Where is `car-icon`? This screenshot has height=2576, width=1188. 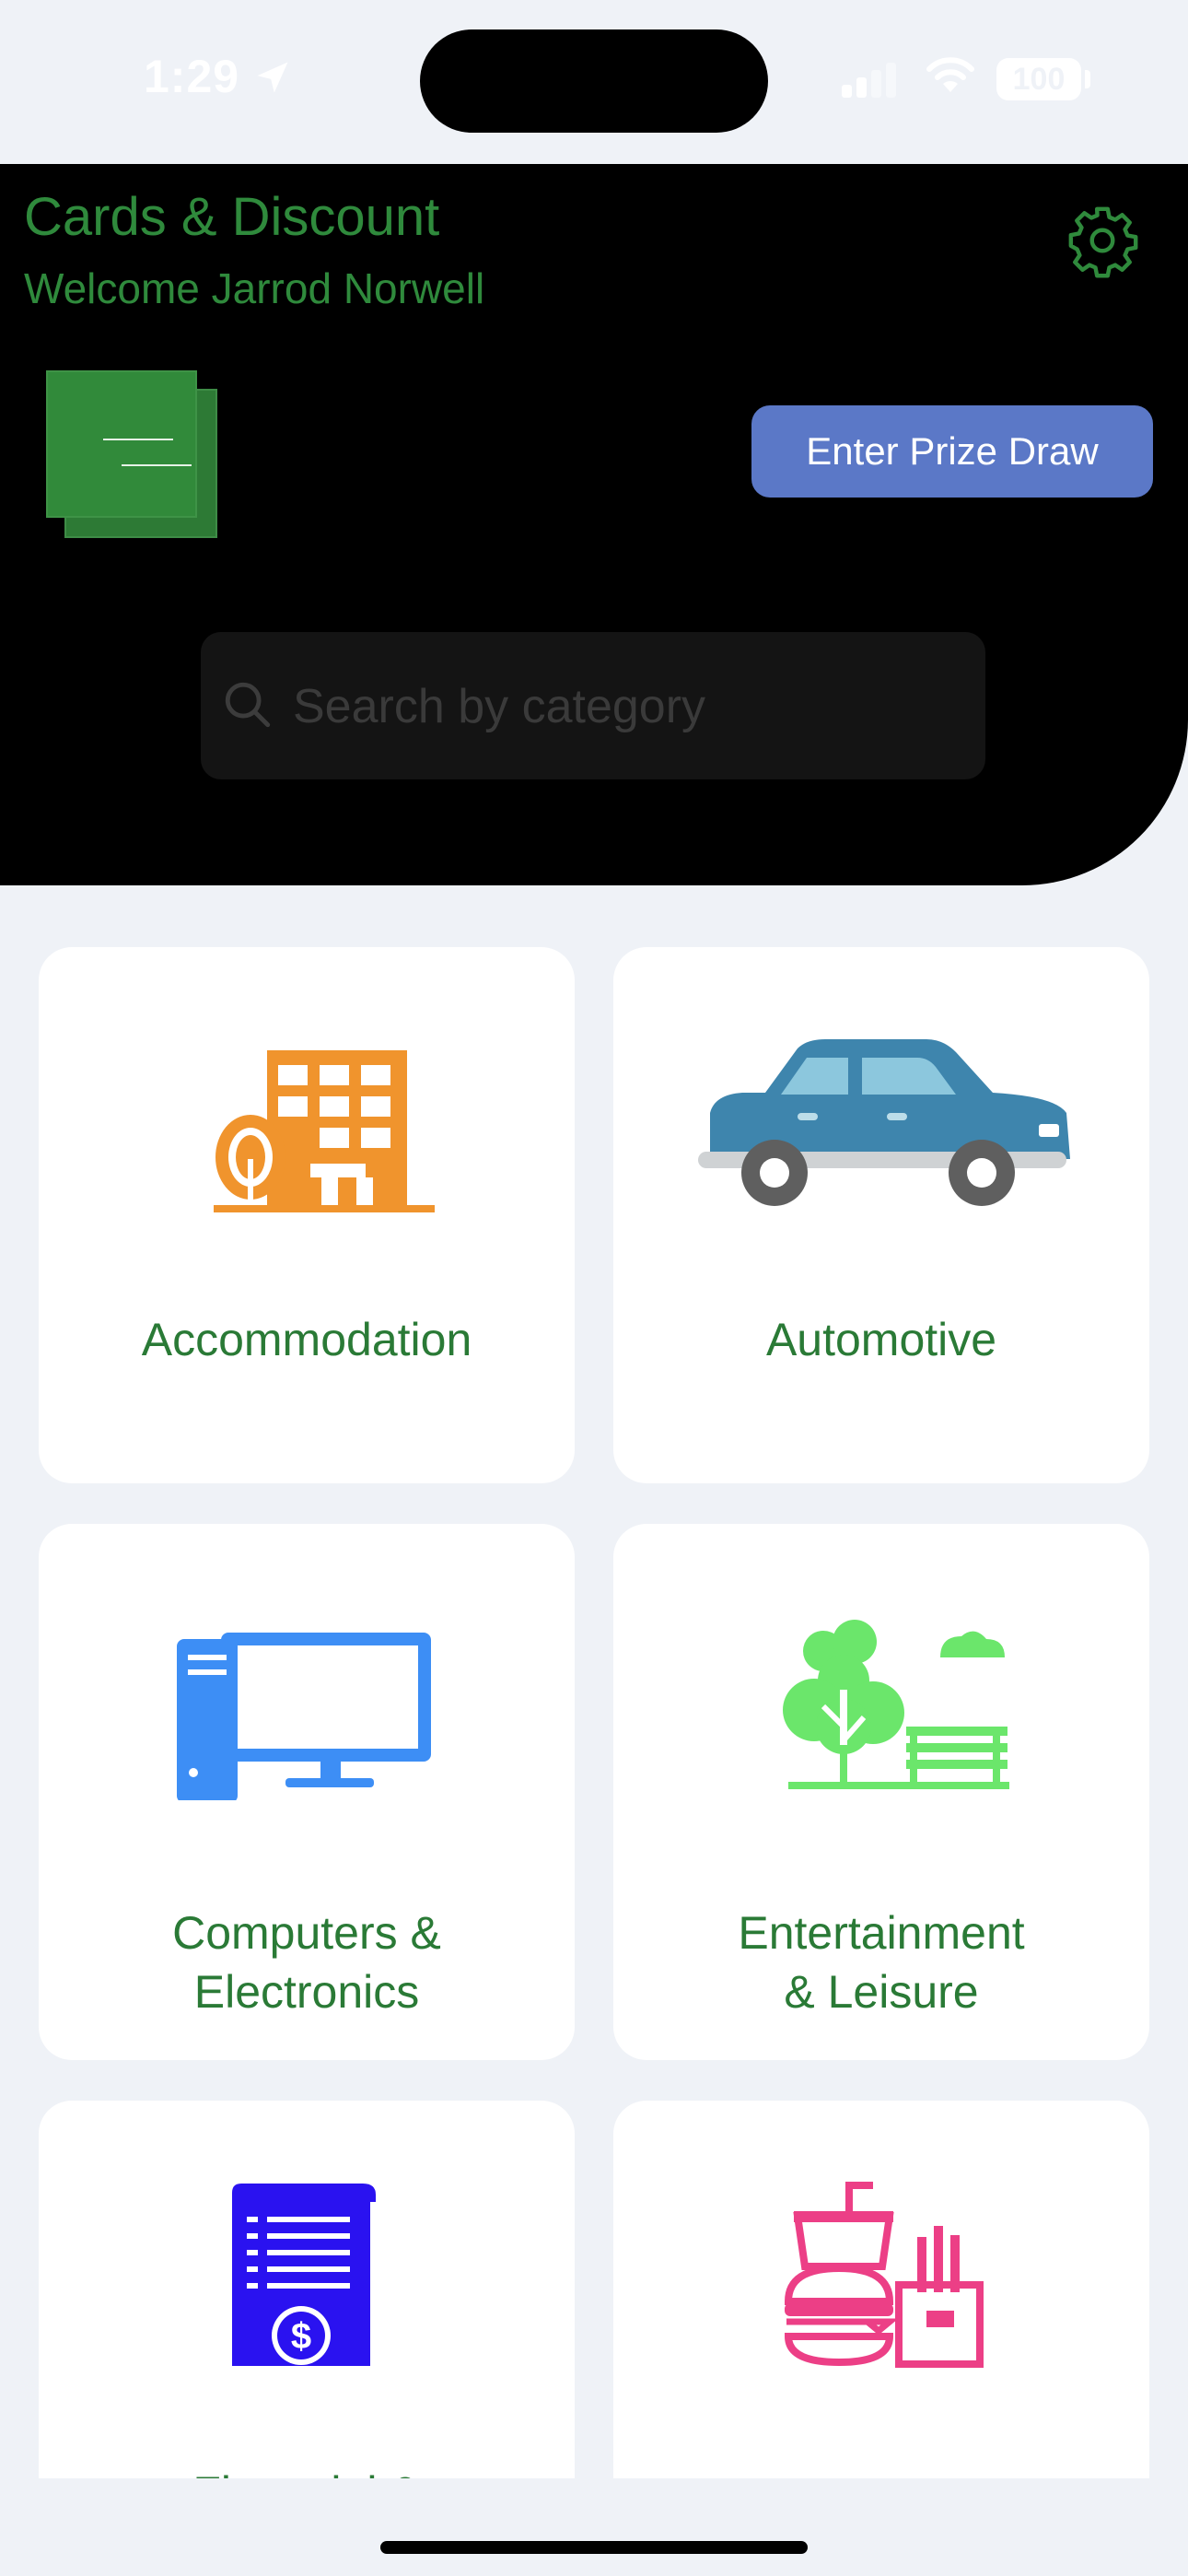 car-icon is located at coordinates (884, 1122).